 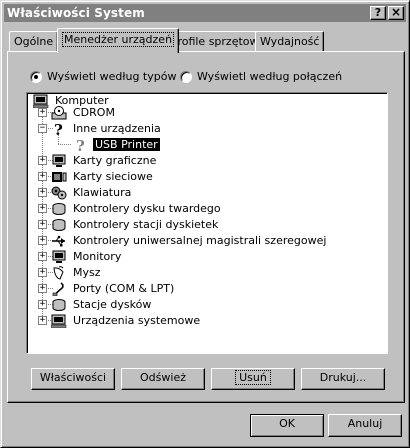 I want to click on remove-button: Usuń, so click(x=253, y=379).